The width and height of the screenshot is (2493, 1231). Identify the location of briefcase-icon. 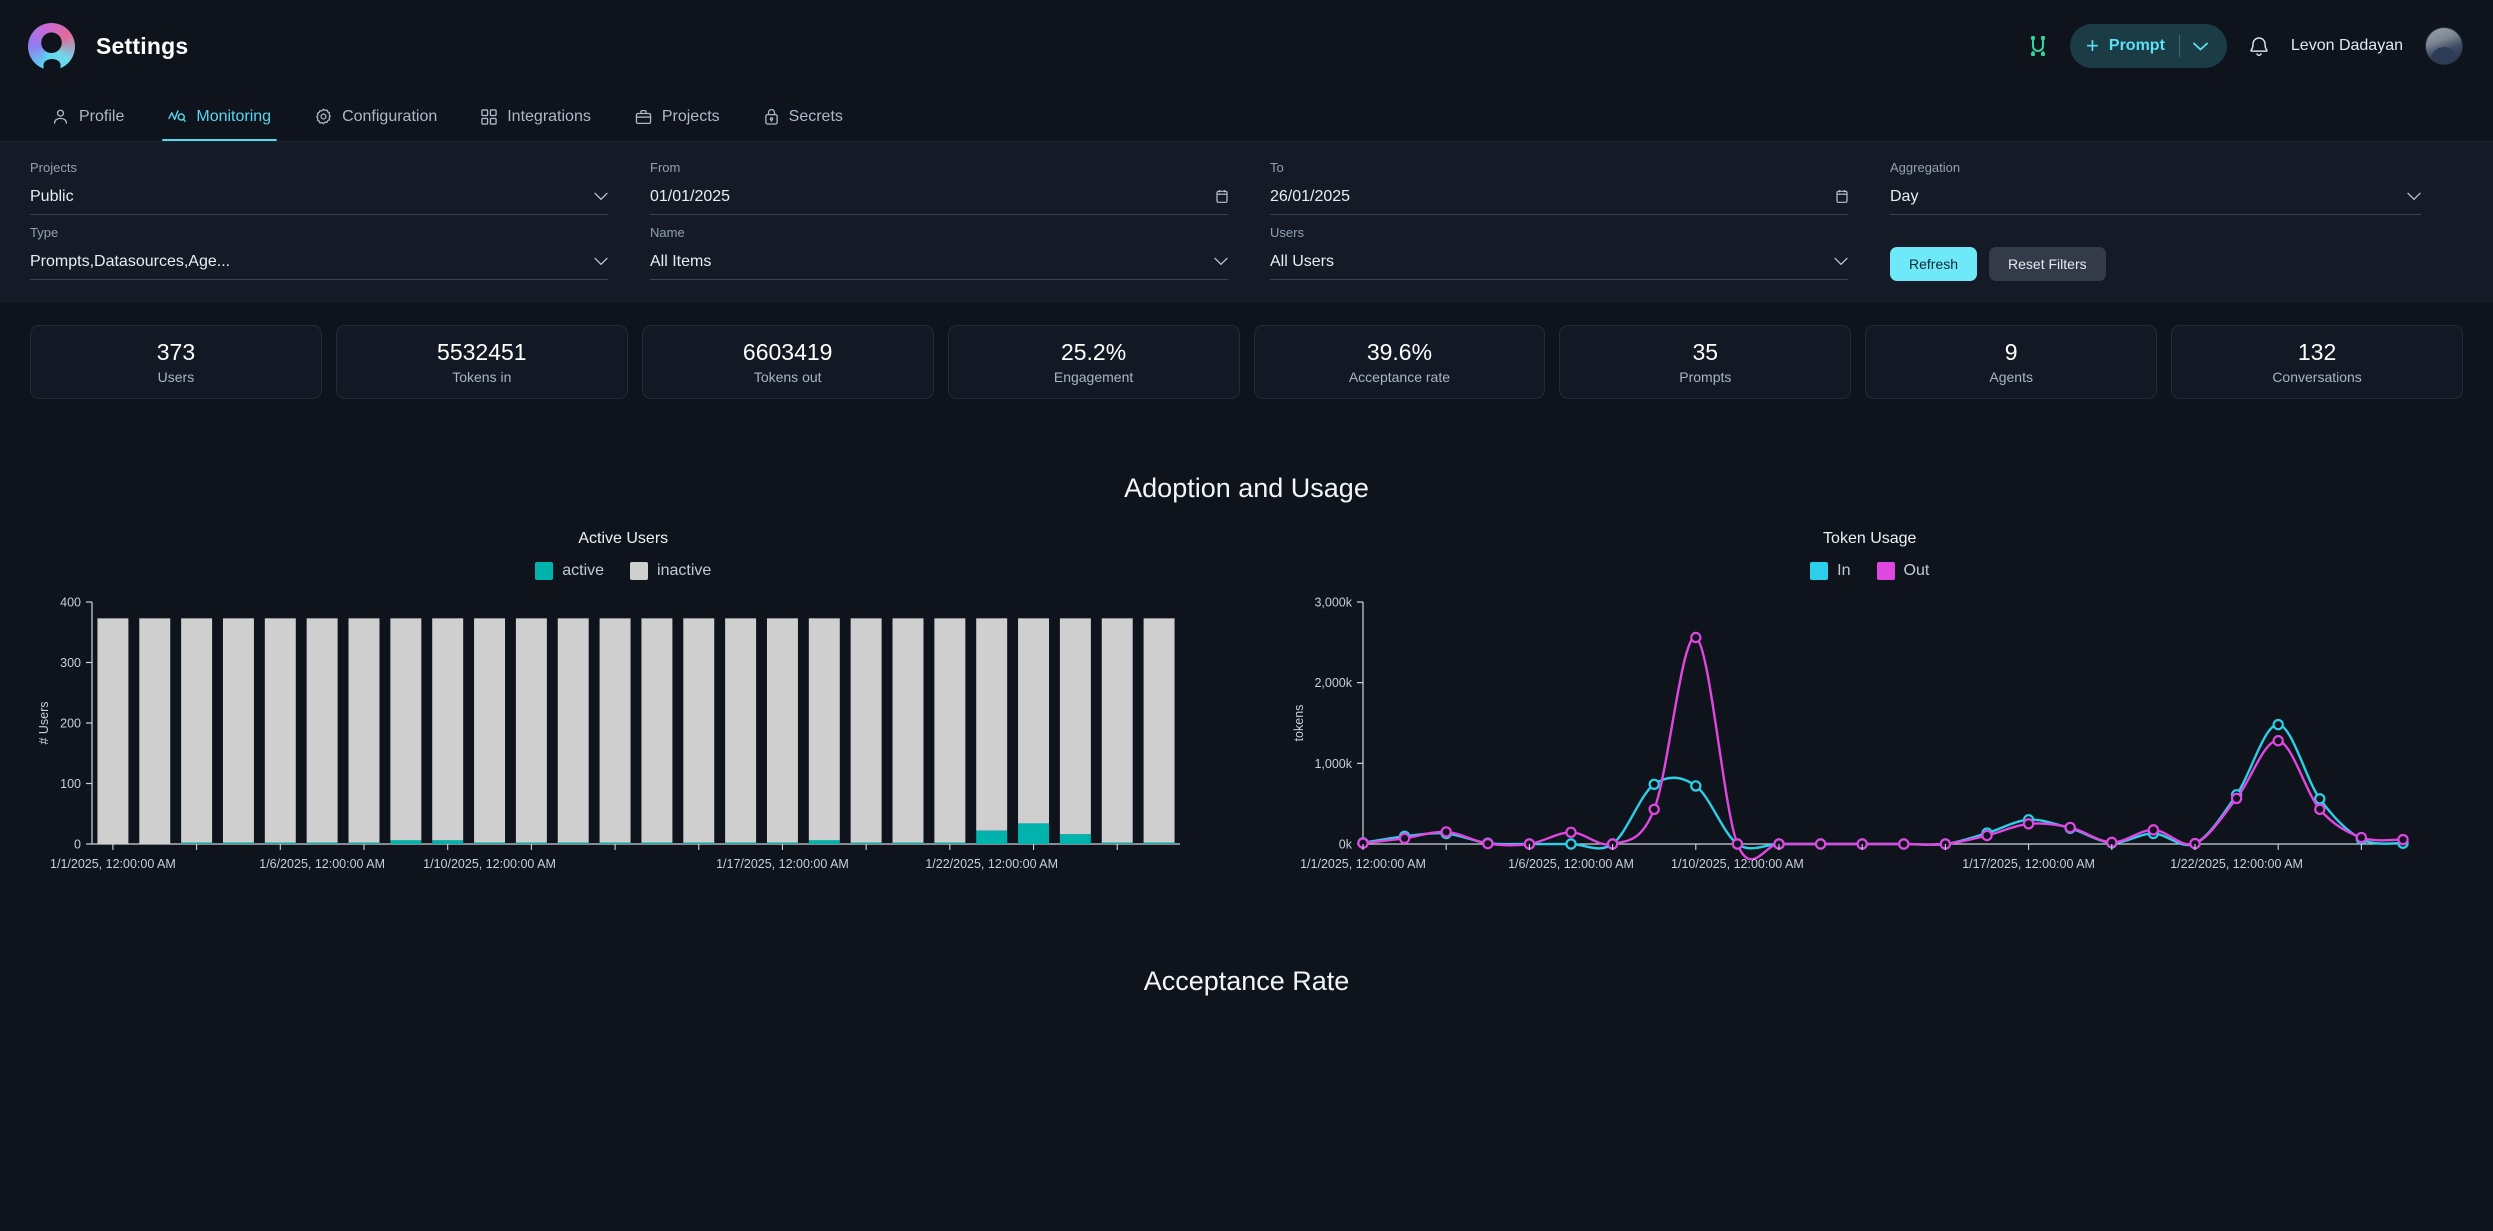
(643, 117).